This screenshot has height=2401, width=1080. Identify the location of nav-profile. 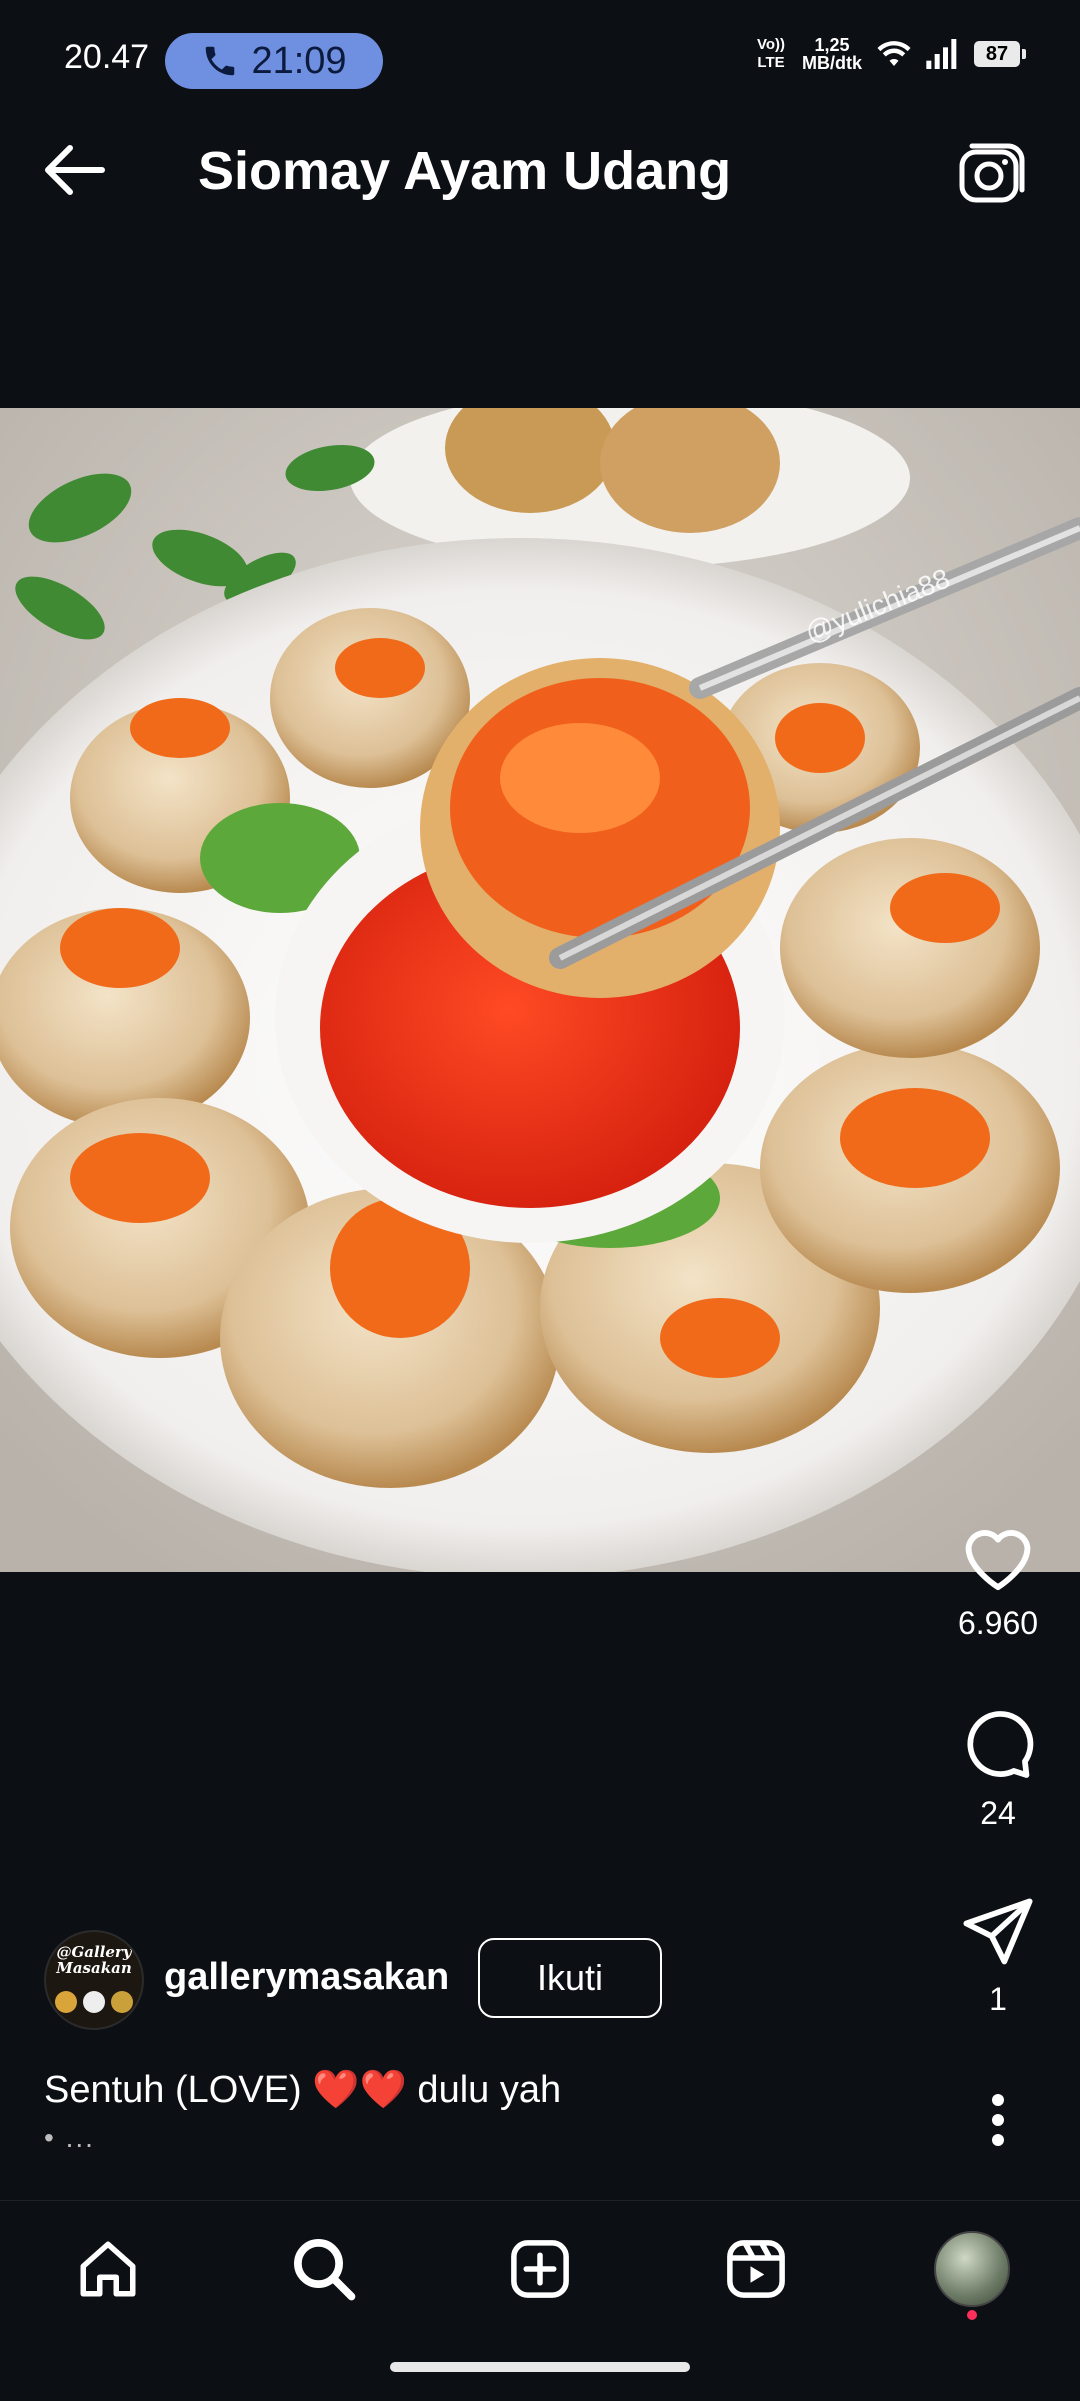
(972, 2269).